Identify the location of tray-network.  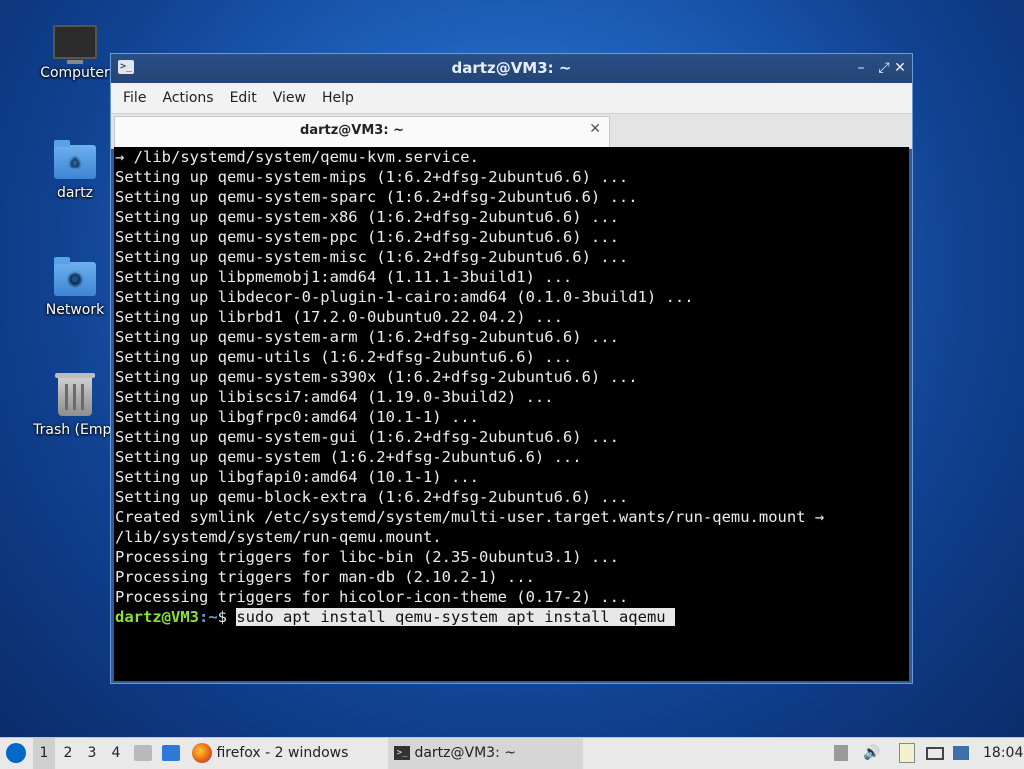
(963, 753).